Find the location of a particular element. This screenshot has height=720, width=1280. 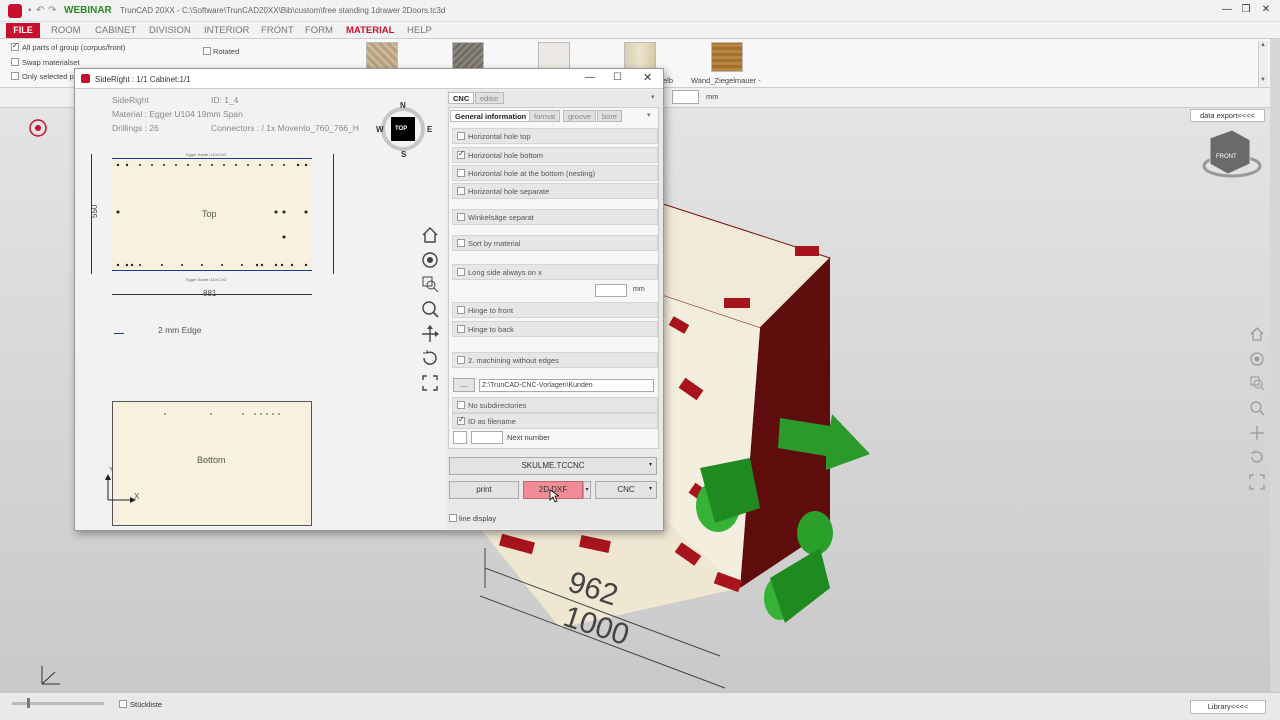

menu-division: DIVISION is located at coordinates (170, 30).